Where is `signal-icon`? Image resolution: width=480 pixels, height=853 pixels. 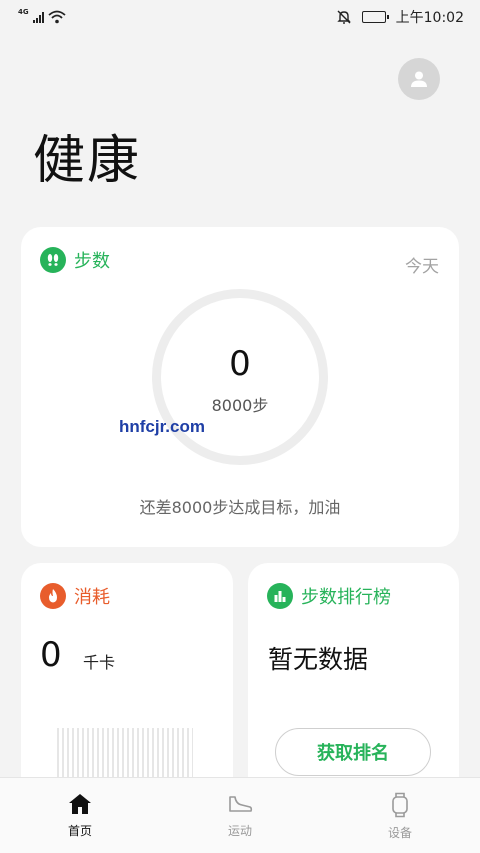 signal-icon is located at coordinates (38, 17).